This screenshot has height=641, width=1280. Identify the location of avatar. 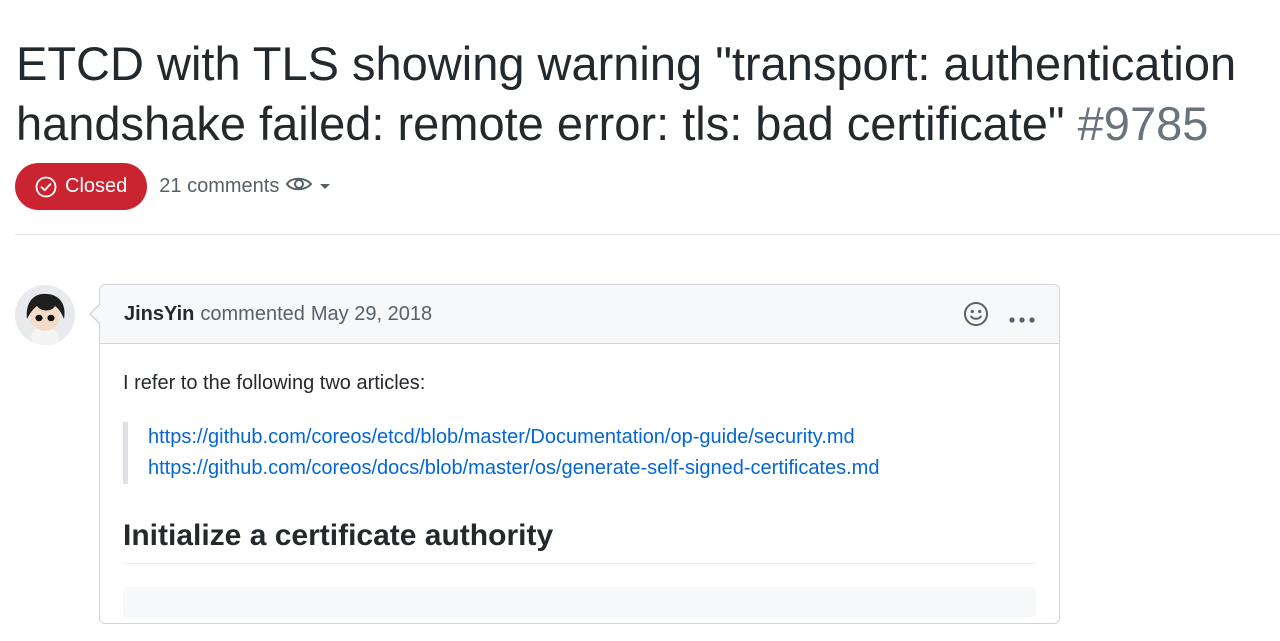
(45, 315).